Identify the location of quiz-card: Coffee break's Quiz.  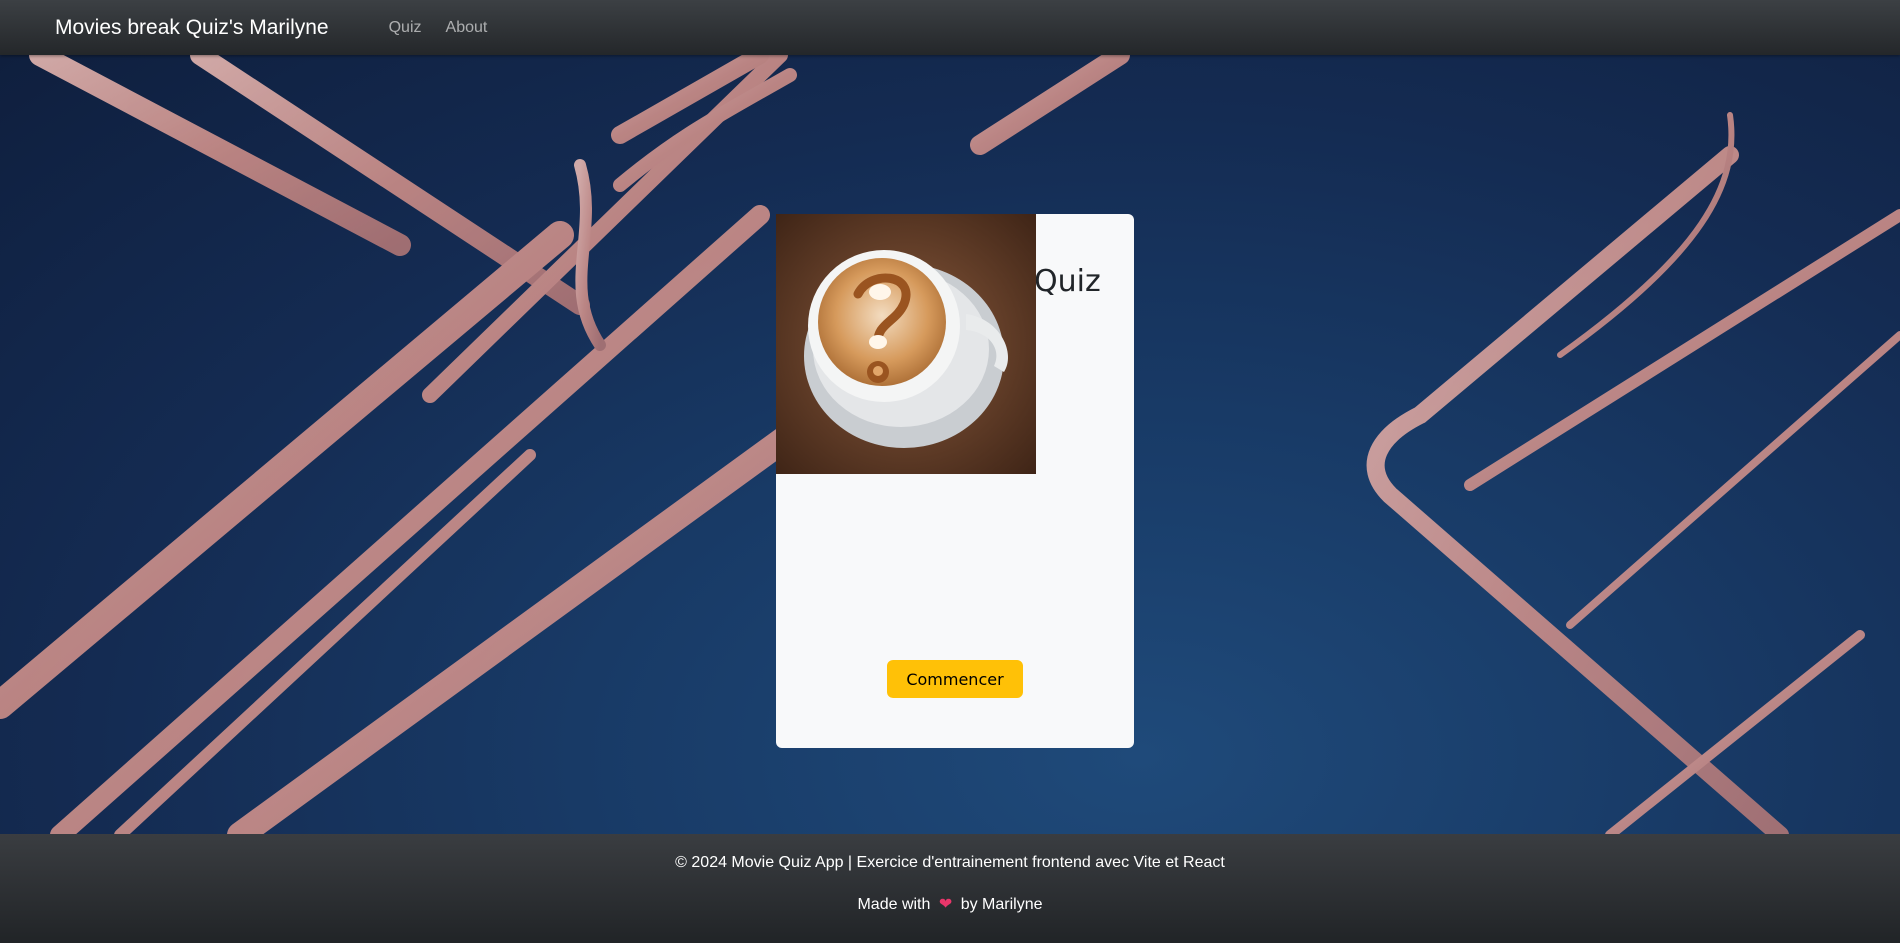
(955, 481).